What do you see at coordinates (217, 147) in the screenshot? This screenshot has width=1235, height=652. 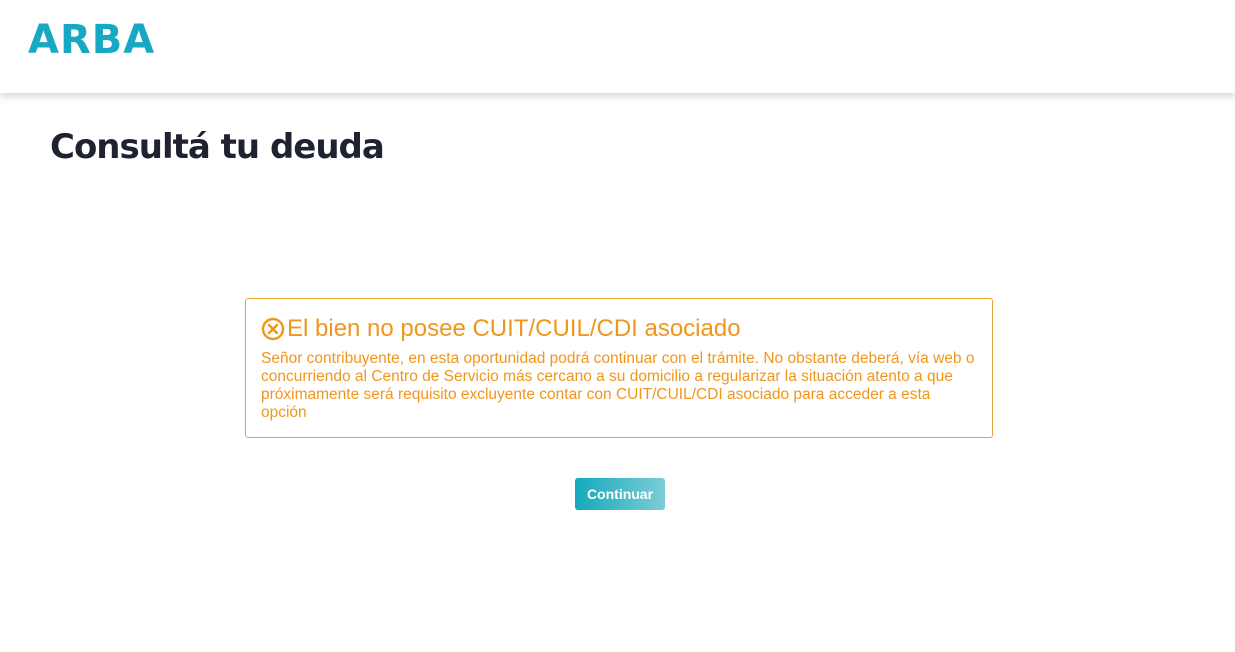 I see `page-title: Consultá tu deuda` at bounding box center [217, 147].